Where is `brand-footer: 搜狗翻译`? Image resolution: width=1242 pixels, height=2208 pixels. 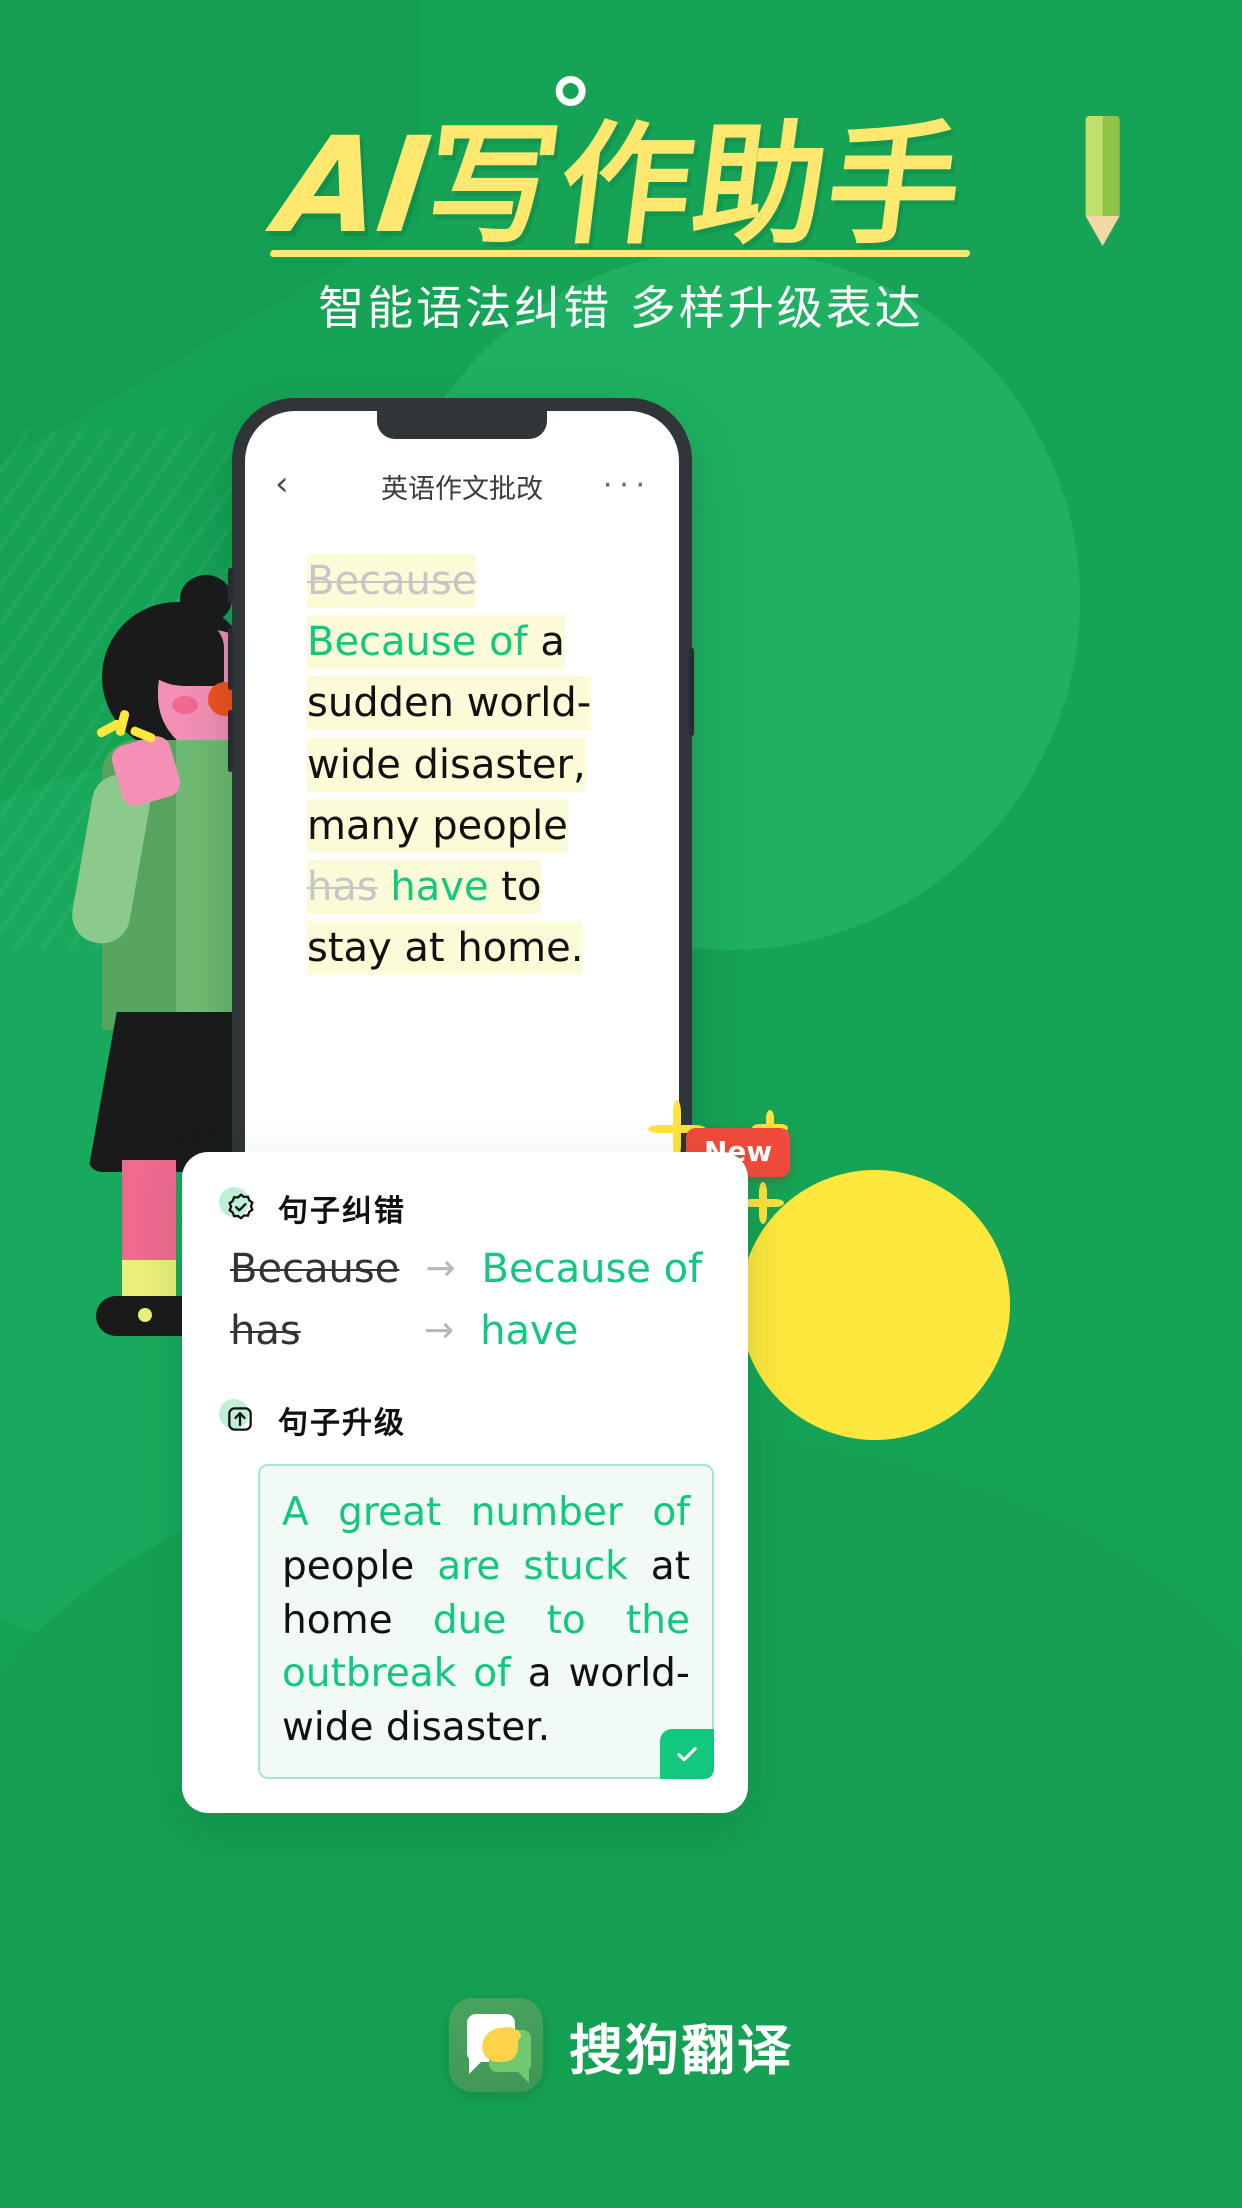
brand-footer: 搜狗翻译 is located at coordinates (621, 2045).